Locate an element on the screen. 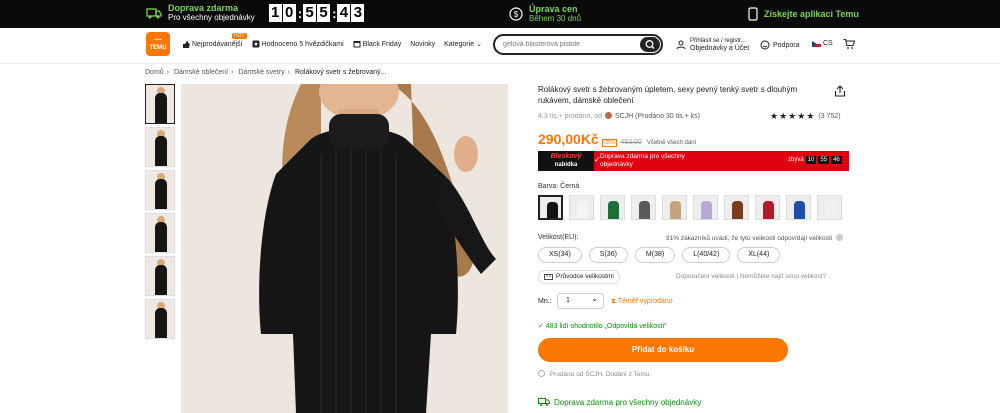  size-options: XS(34) S(36) M(38) L(40/42) XL(44) is located at coordinates (662, 255).